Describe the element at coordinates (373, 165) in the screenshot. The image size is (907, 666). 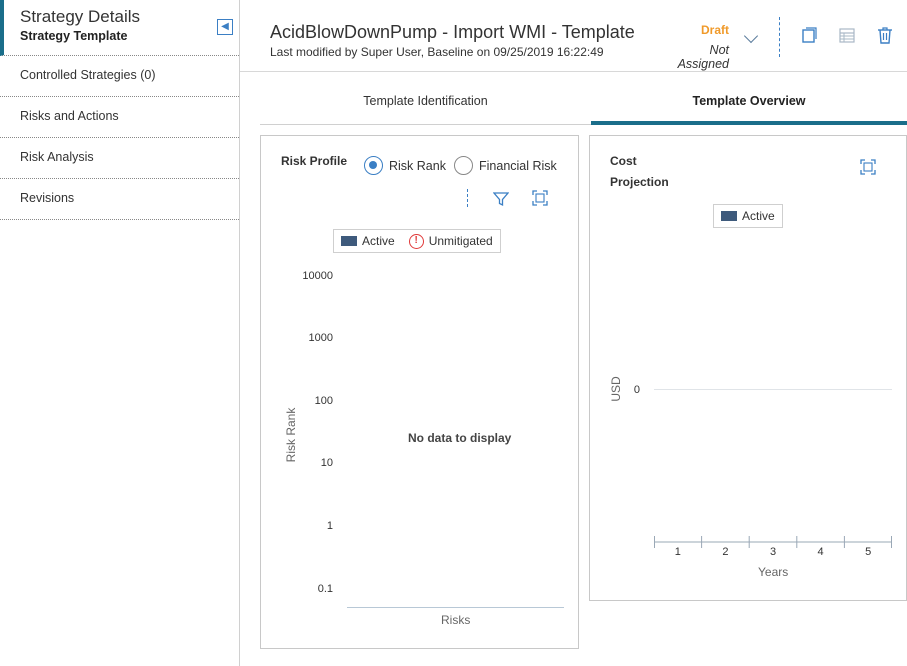
I see `radio-selected-icon` at that location.